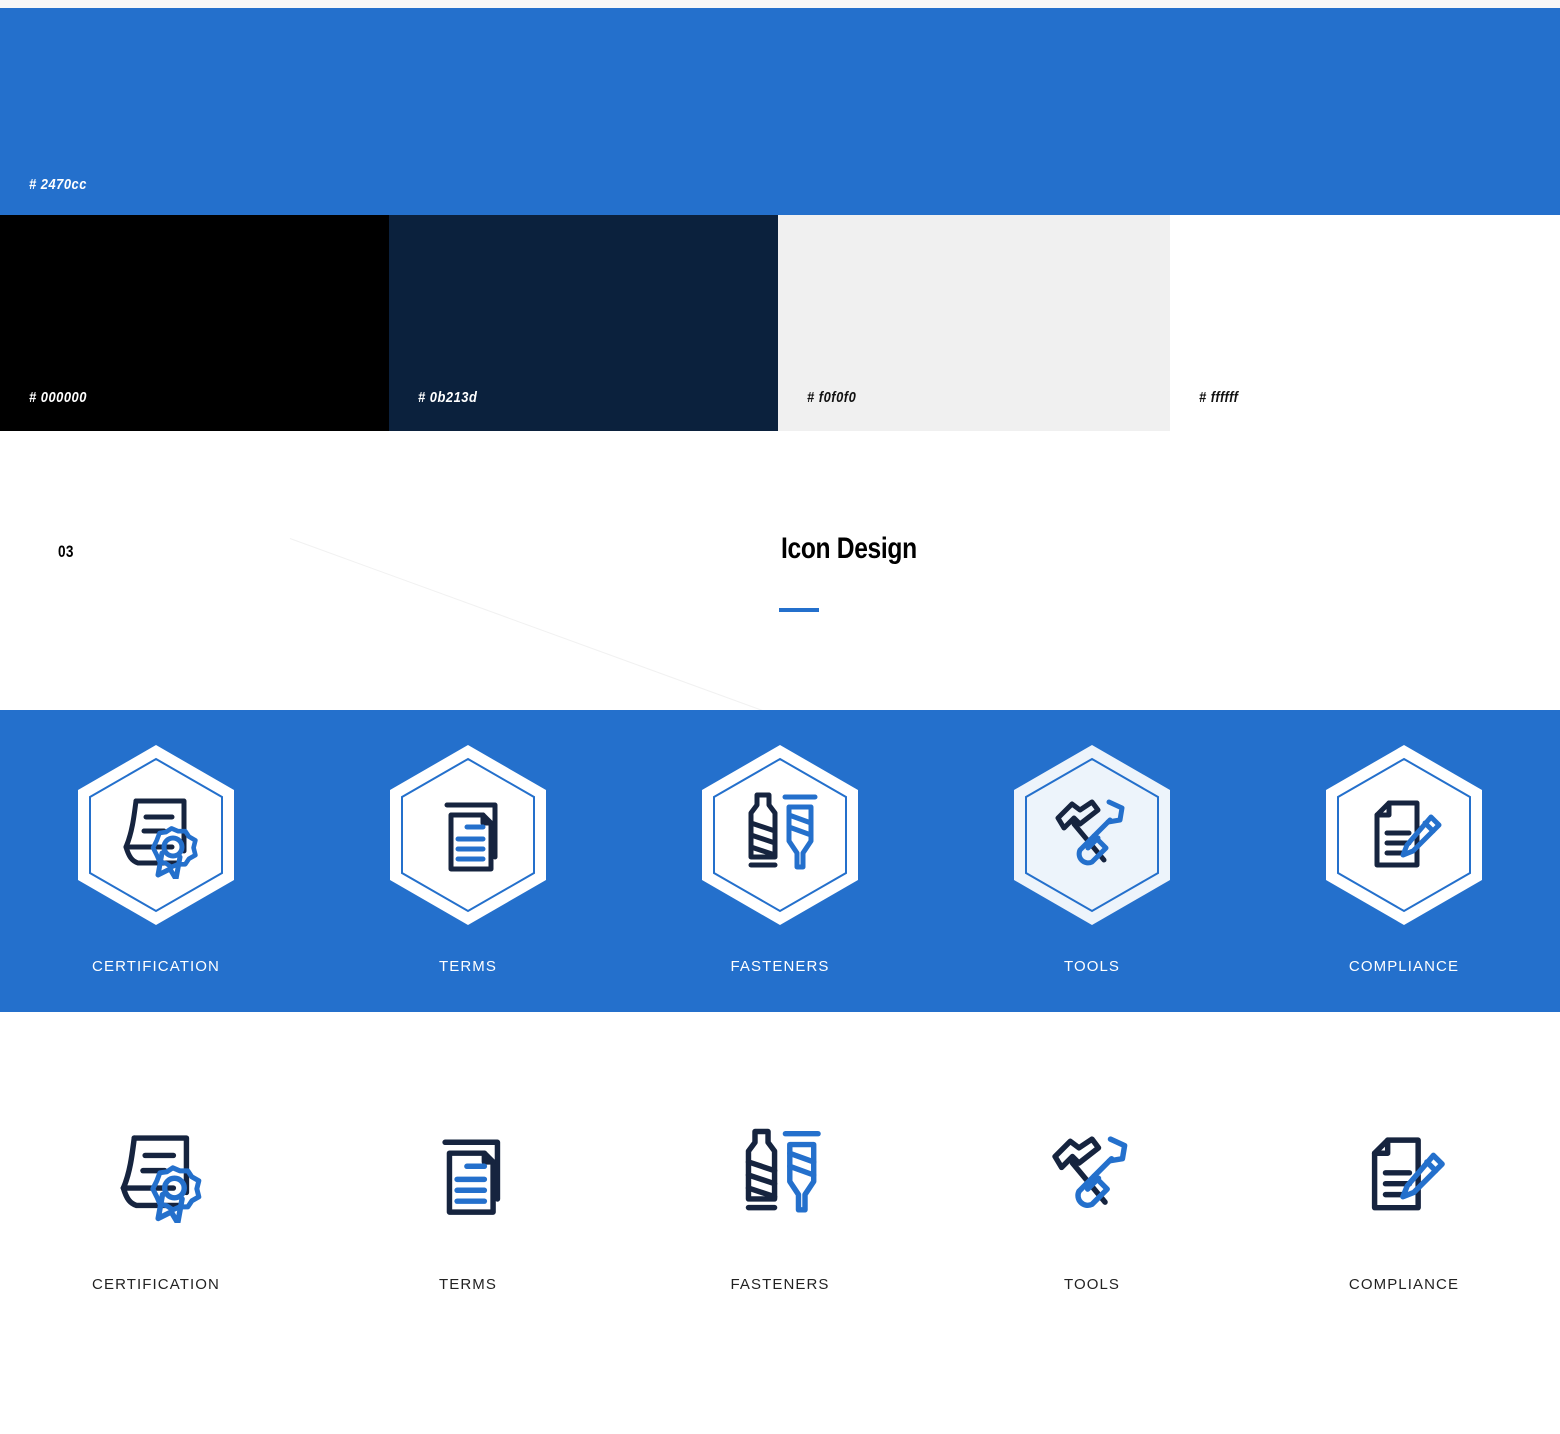 This screenshot has height=1434, width=1560. Describe the element at coordinates (974, 323) in the screenshot. I see `swatch-light-grey: # f0f0f0` at that location.